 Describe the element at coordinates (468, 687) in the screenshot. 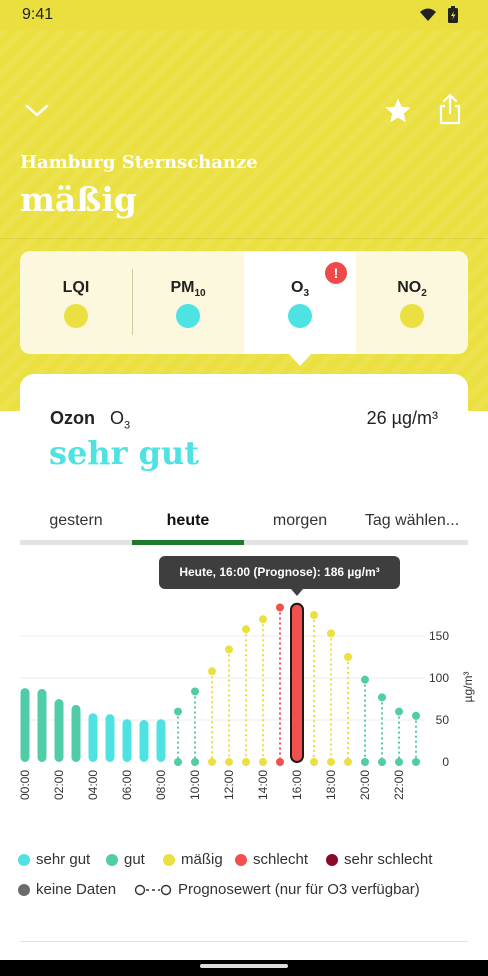

I see `y-axis-label: µg/m³` at that location.